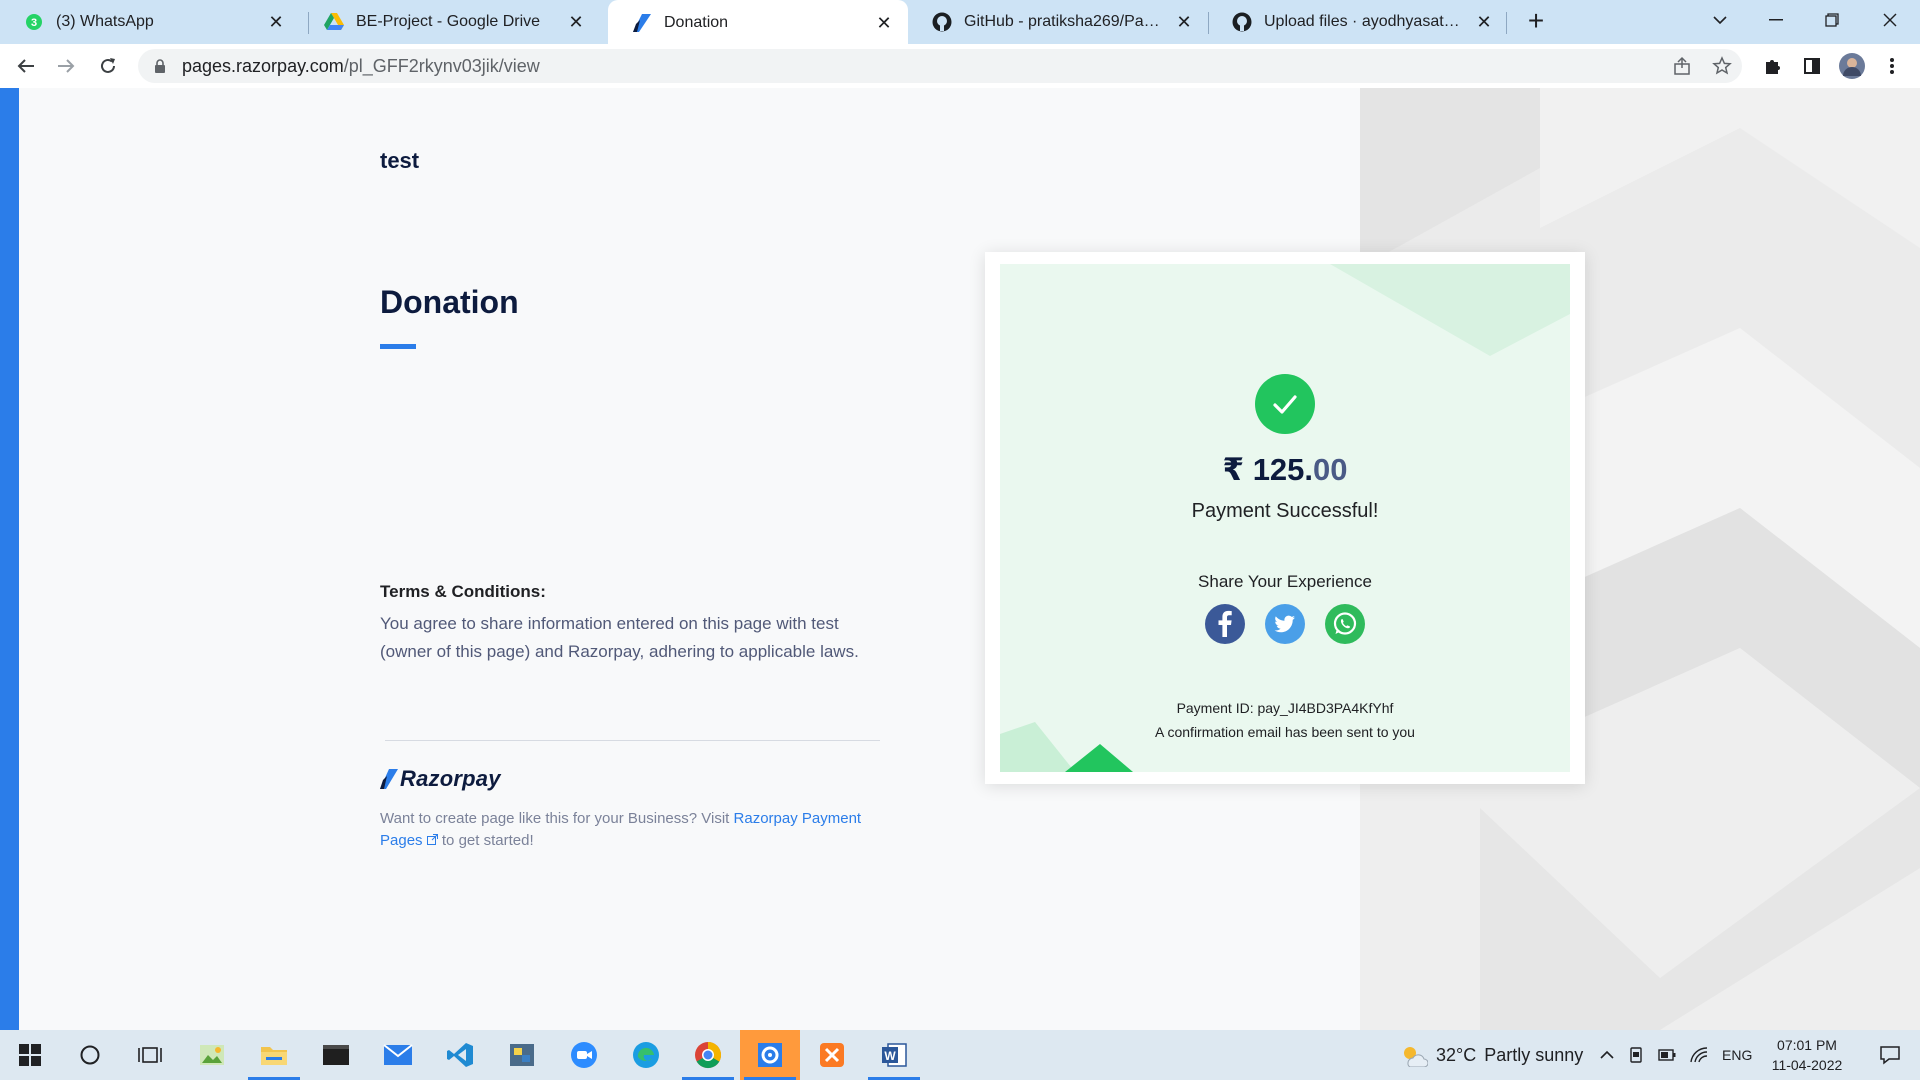 This screenshot has height=1080, width=1920. Describe the element at coordinates (1607, 1055) in the screenshot. I see `chevron-up-icon` at that location.